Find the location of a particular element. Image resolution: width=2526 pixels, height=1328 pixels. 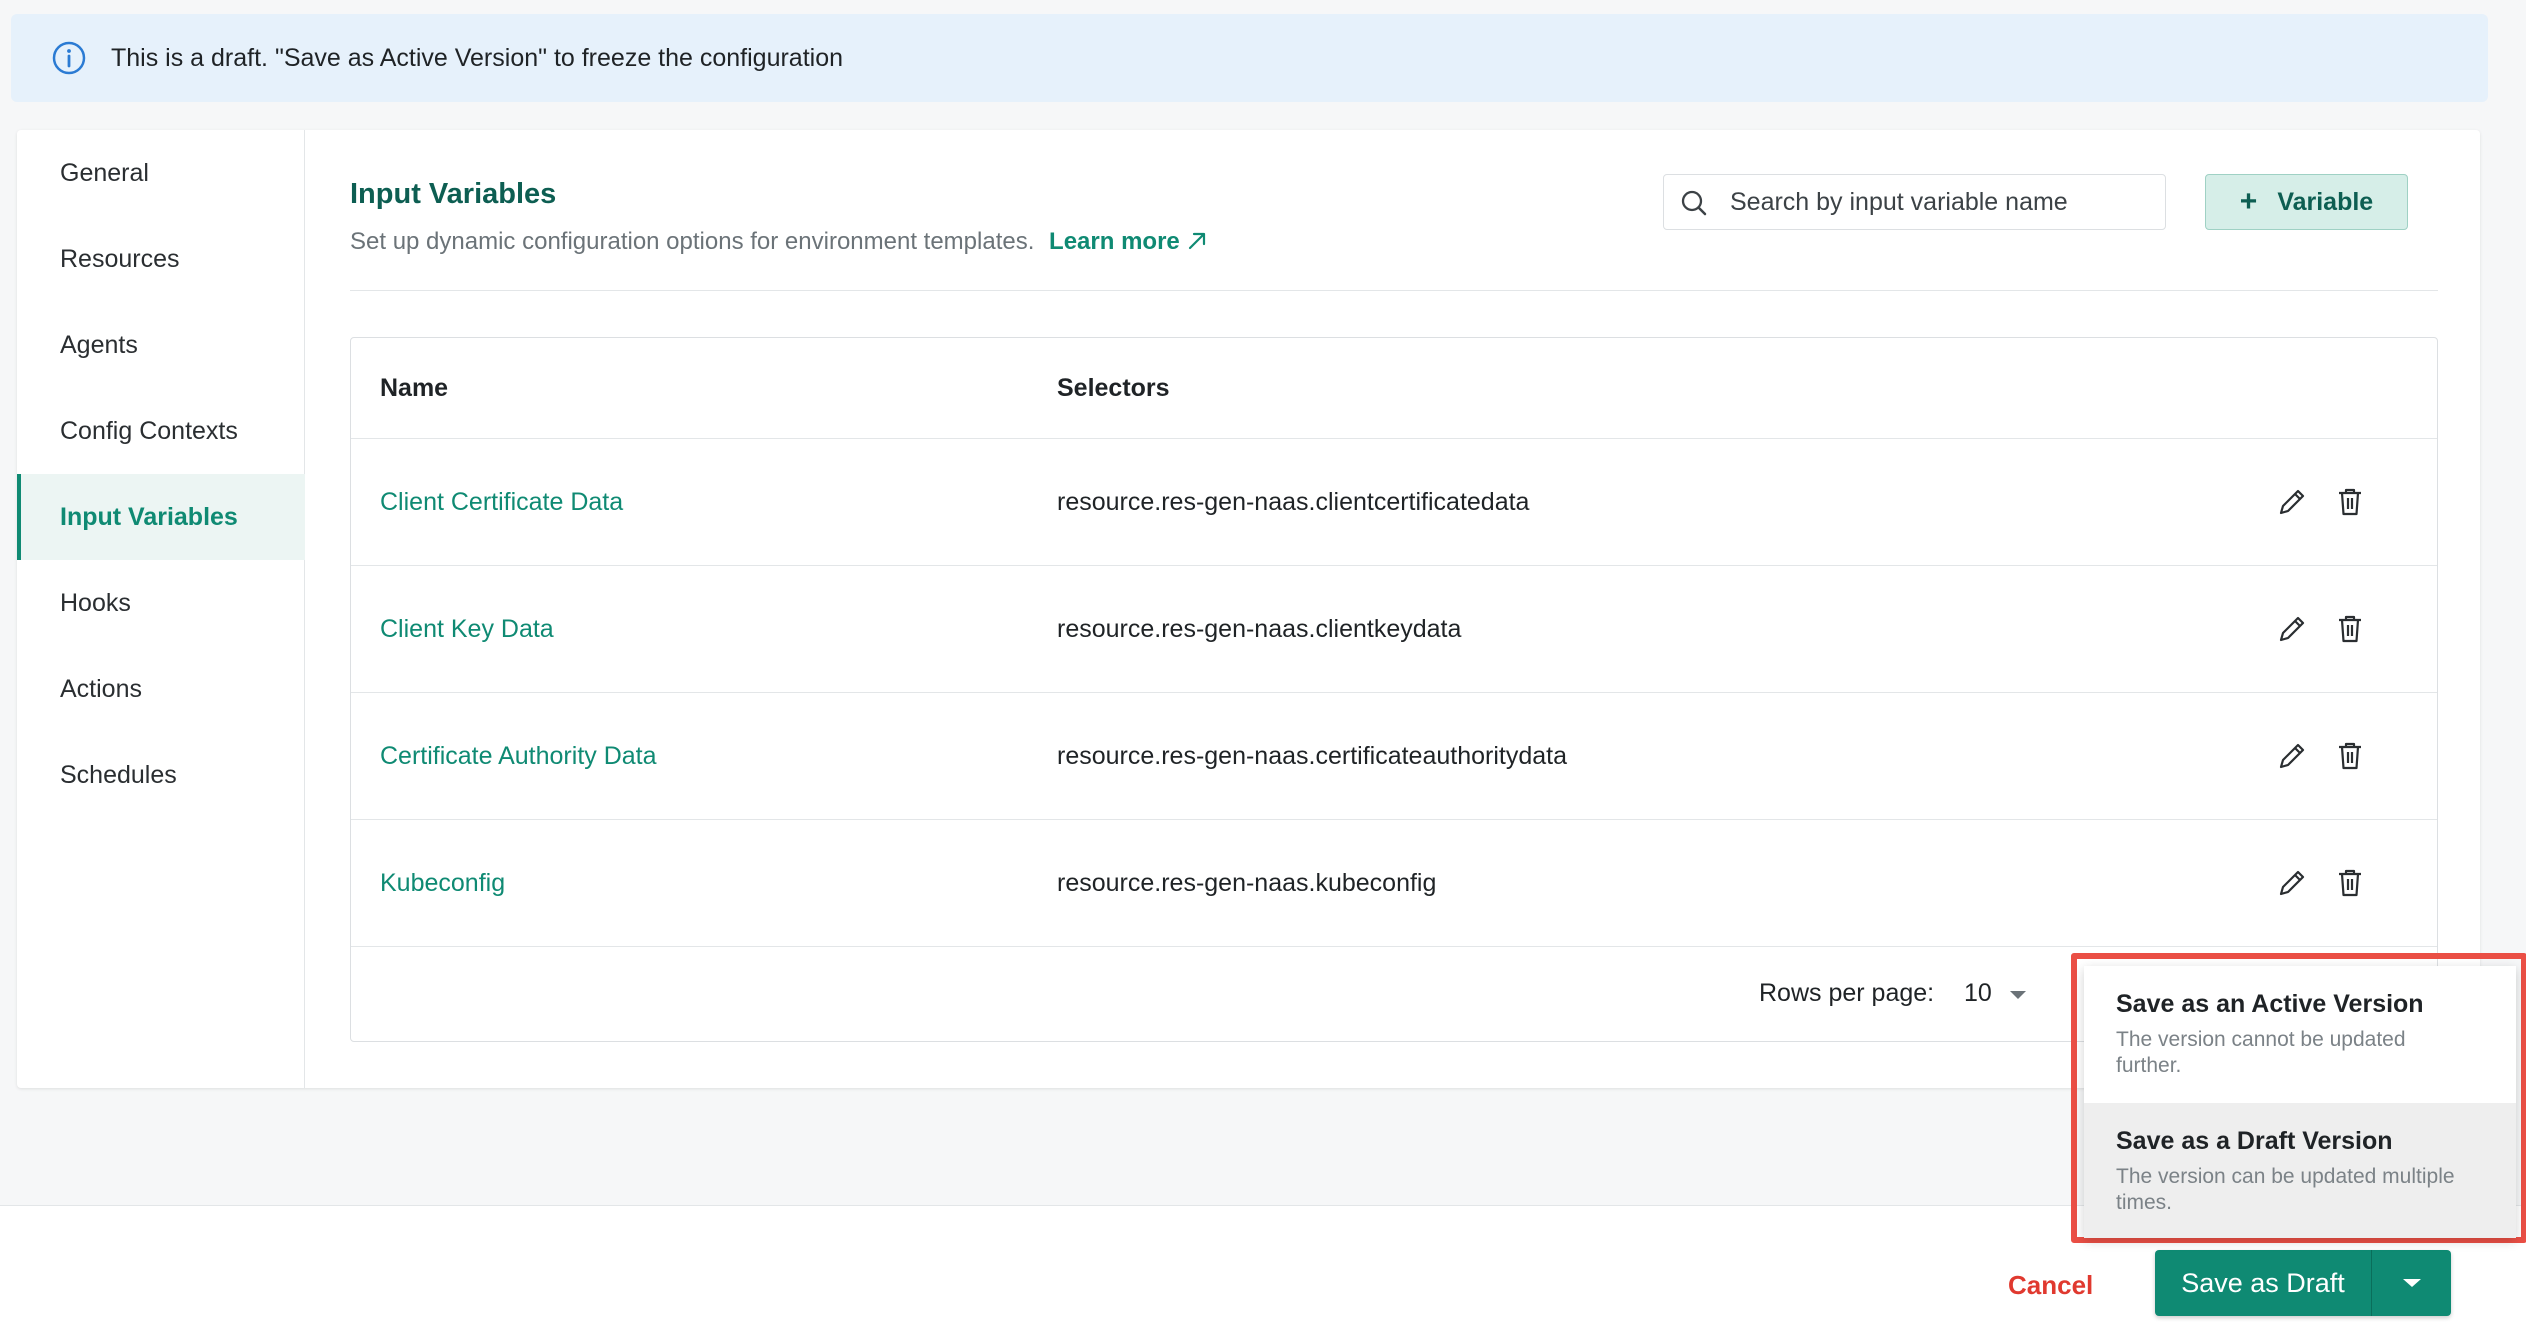

sidebar-item-actions: Actions is located at coordinates (161, 689).